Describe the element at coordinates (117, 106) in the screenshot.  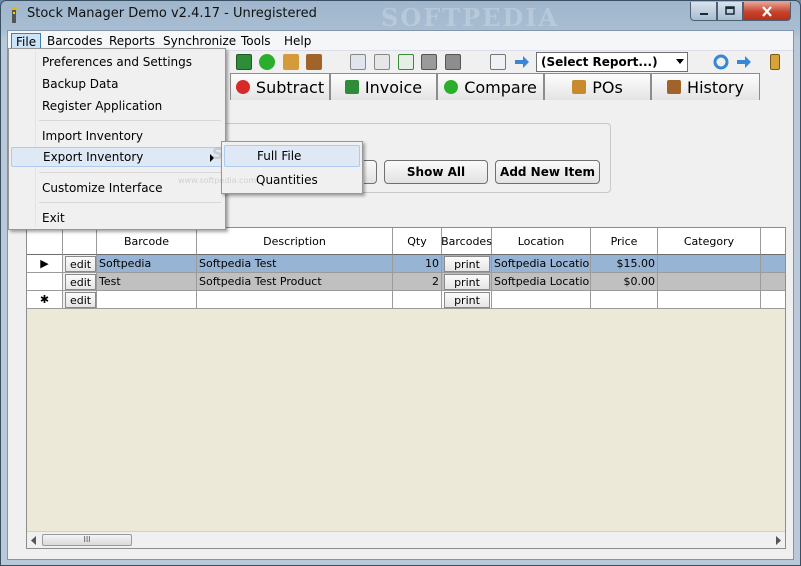
I see `menu-item-register: Register Application` at that location.